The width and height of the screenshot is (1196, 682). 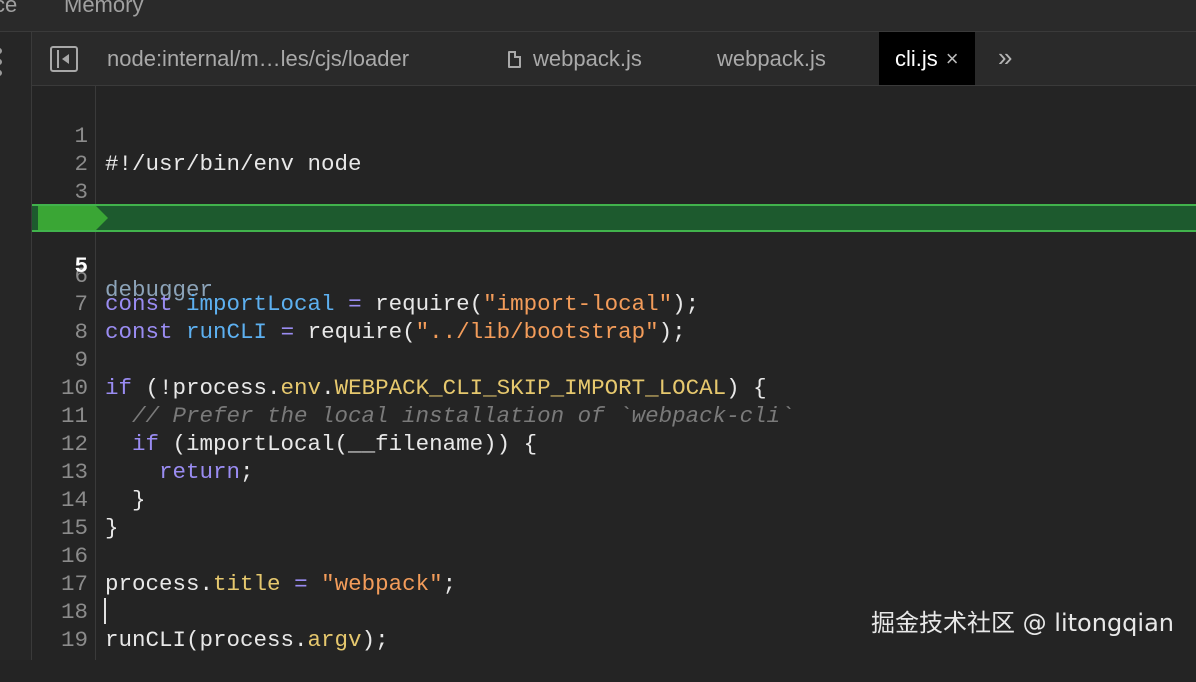 What do you see at coordinates (16, 346) in the screenshot?
I see `left-rail` at bounding box center [16, 346].